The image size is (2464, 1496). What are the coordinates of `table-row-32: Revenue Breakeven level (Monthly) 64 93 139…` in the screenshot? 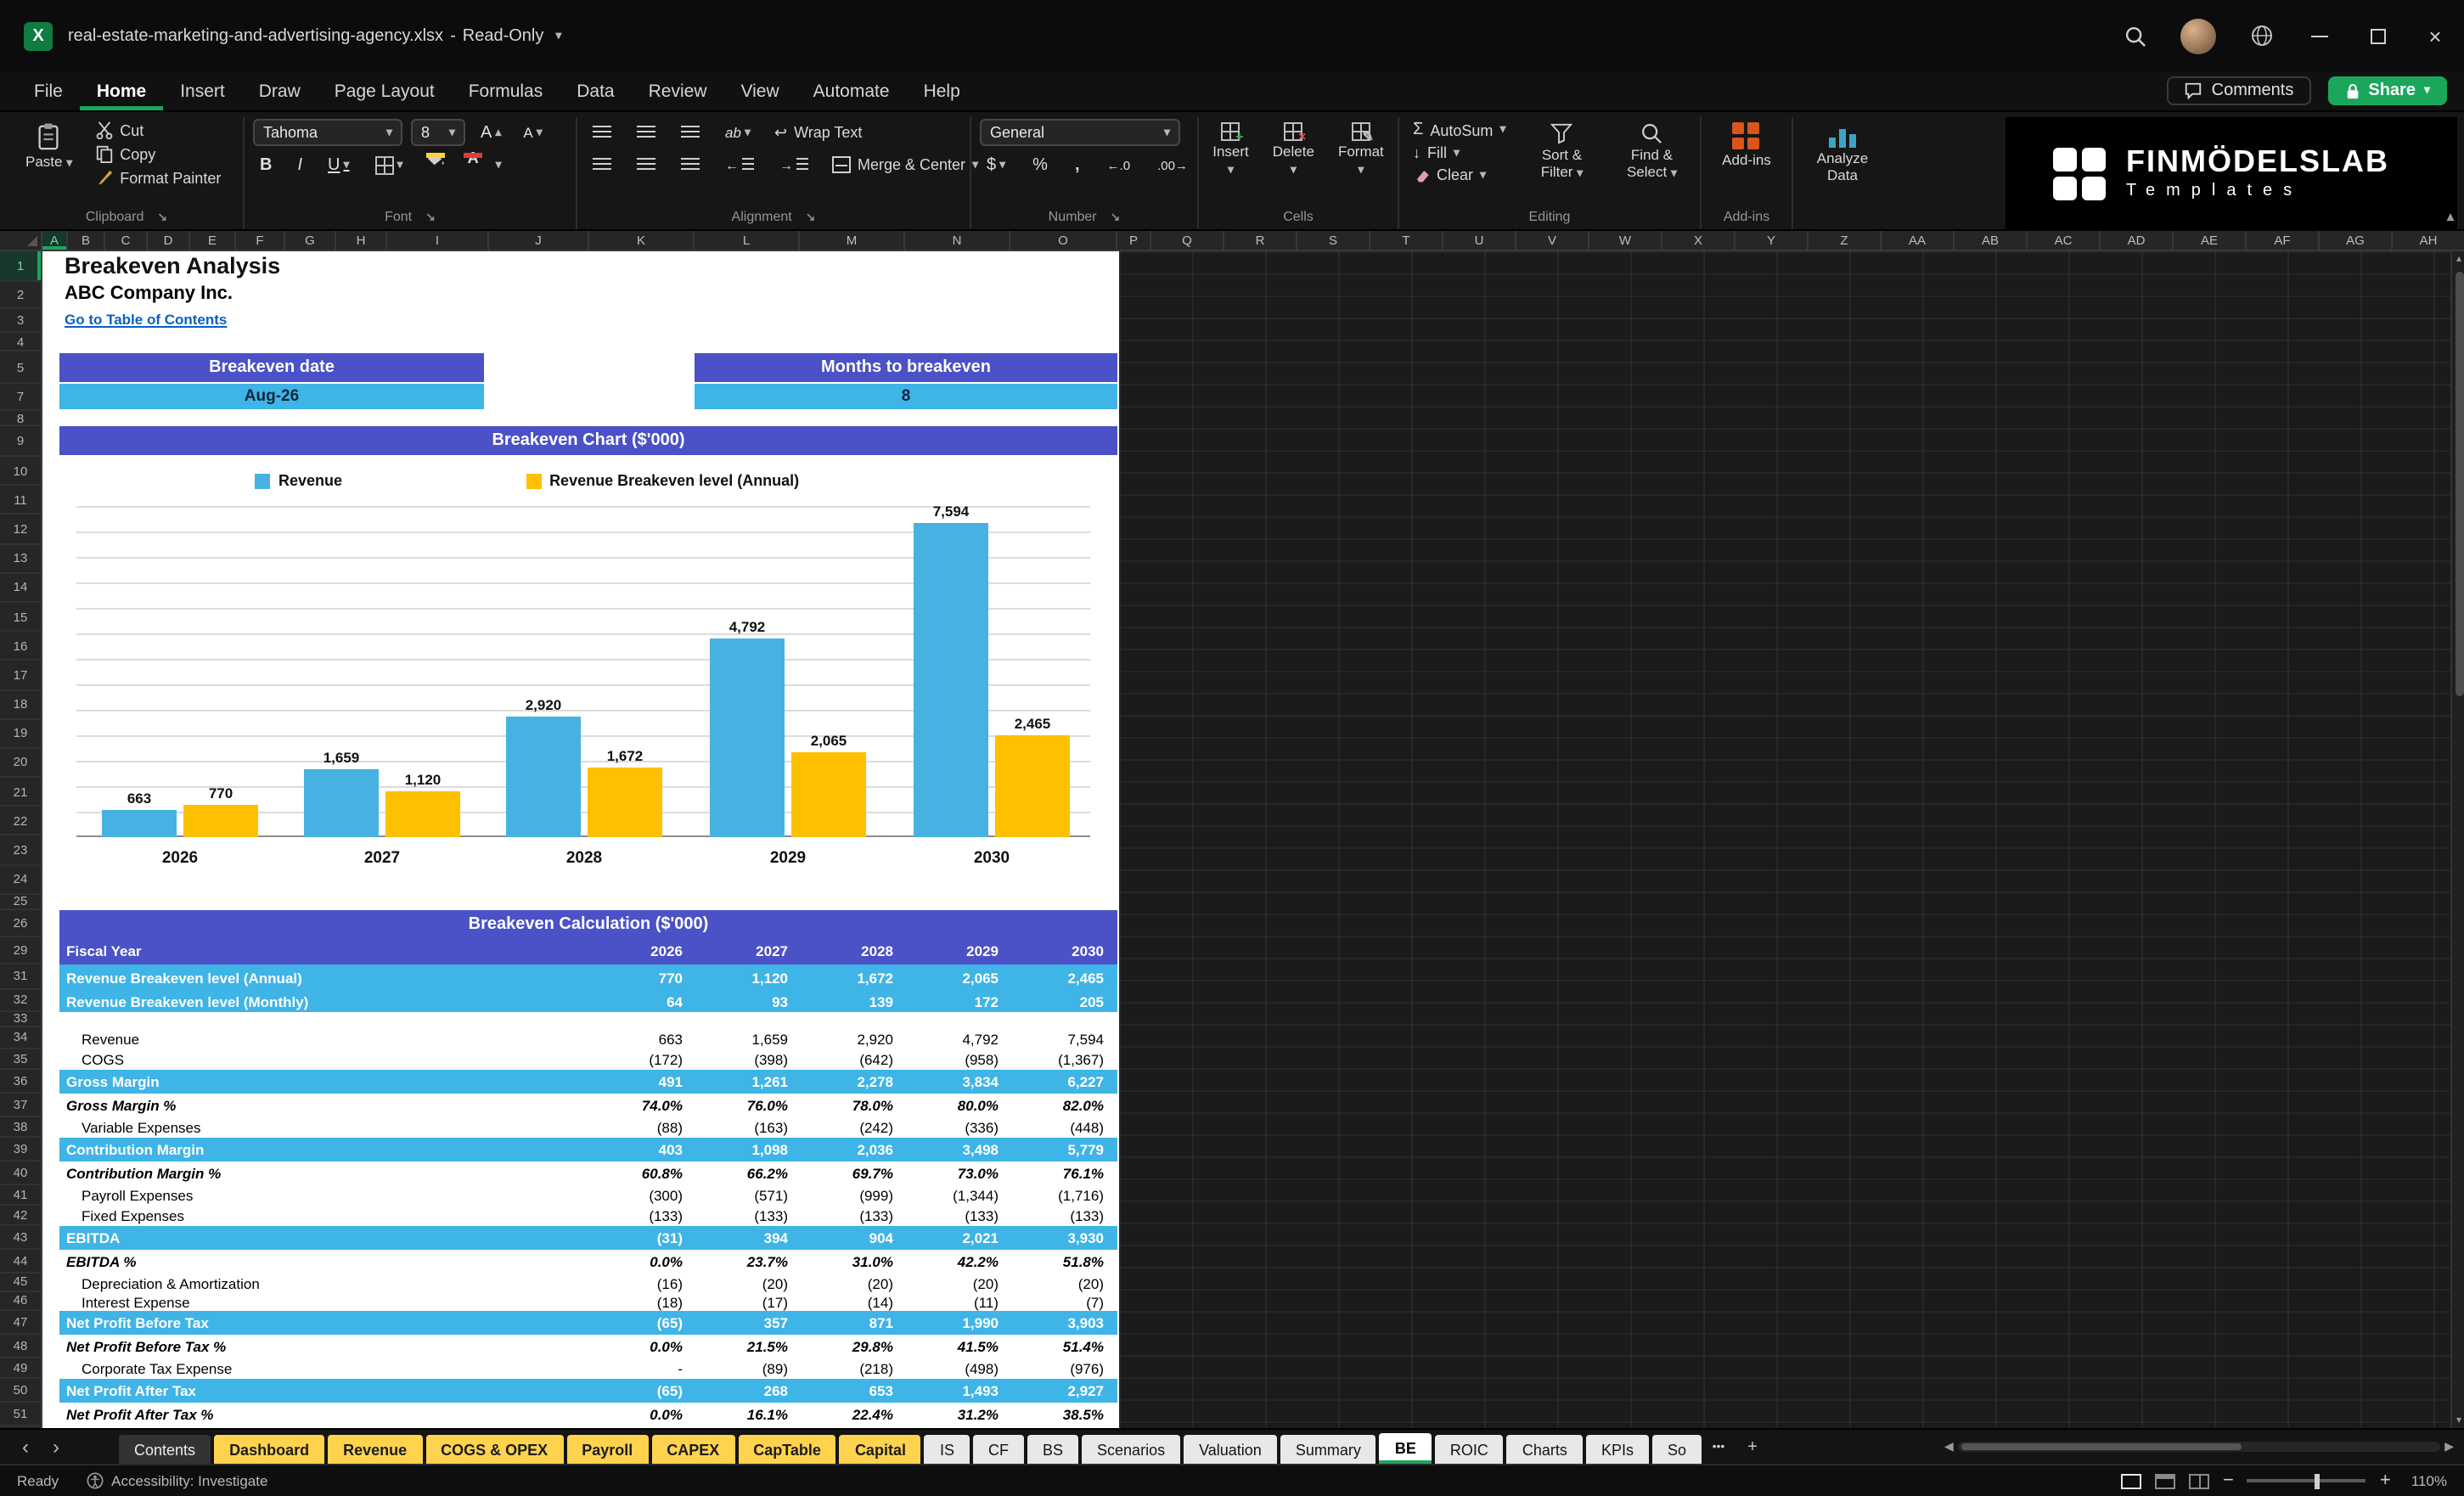 It's located at (588, 1001).